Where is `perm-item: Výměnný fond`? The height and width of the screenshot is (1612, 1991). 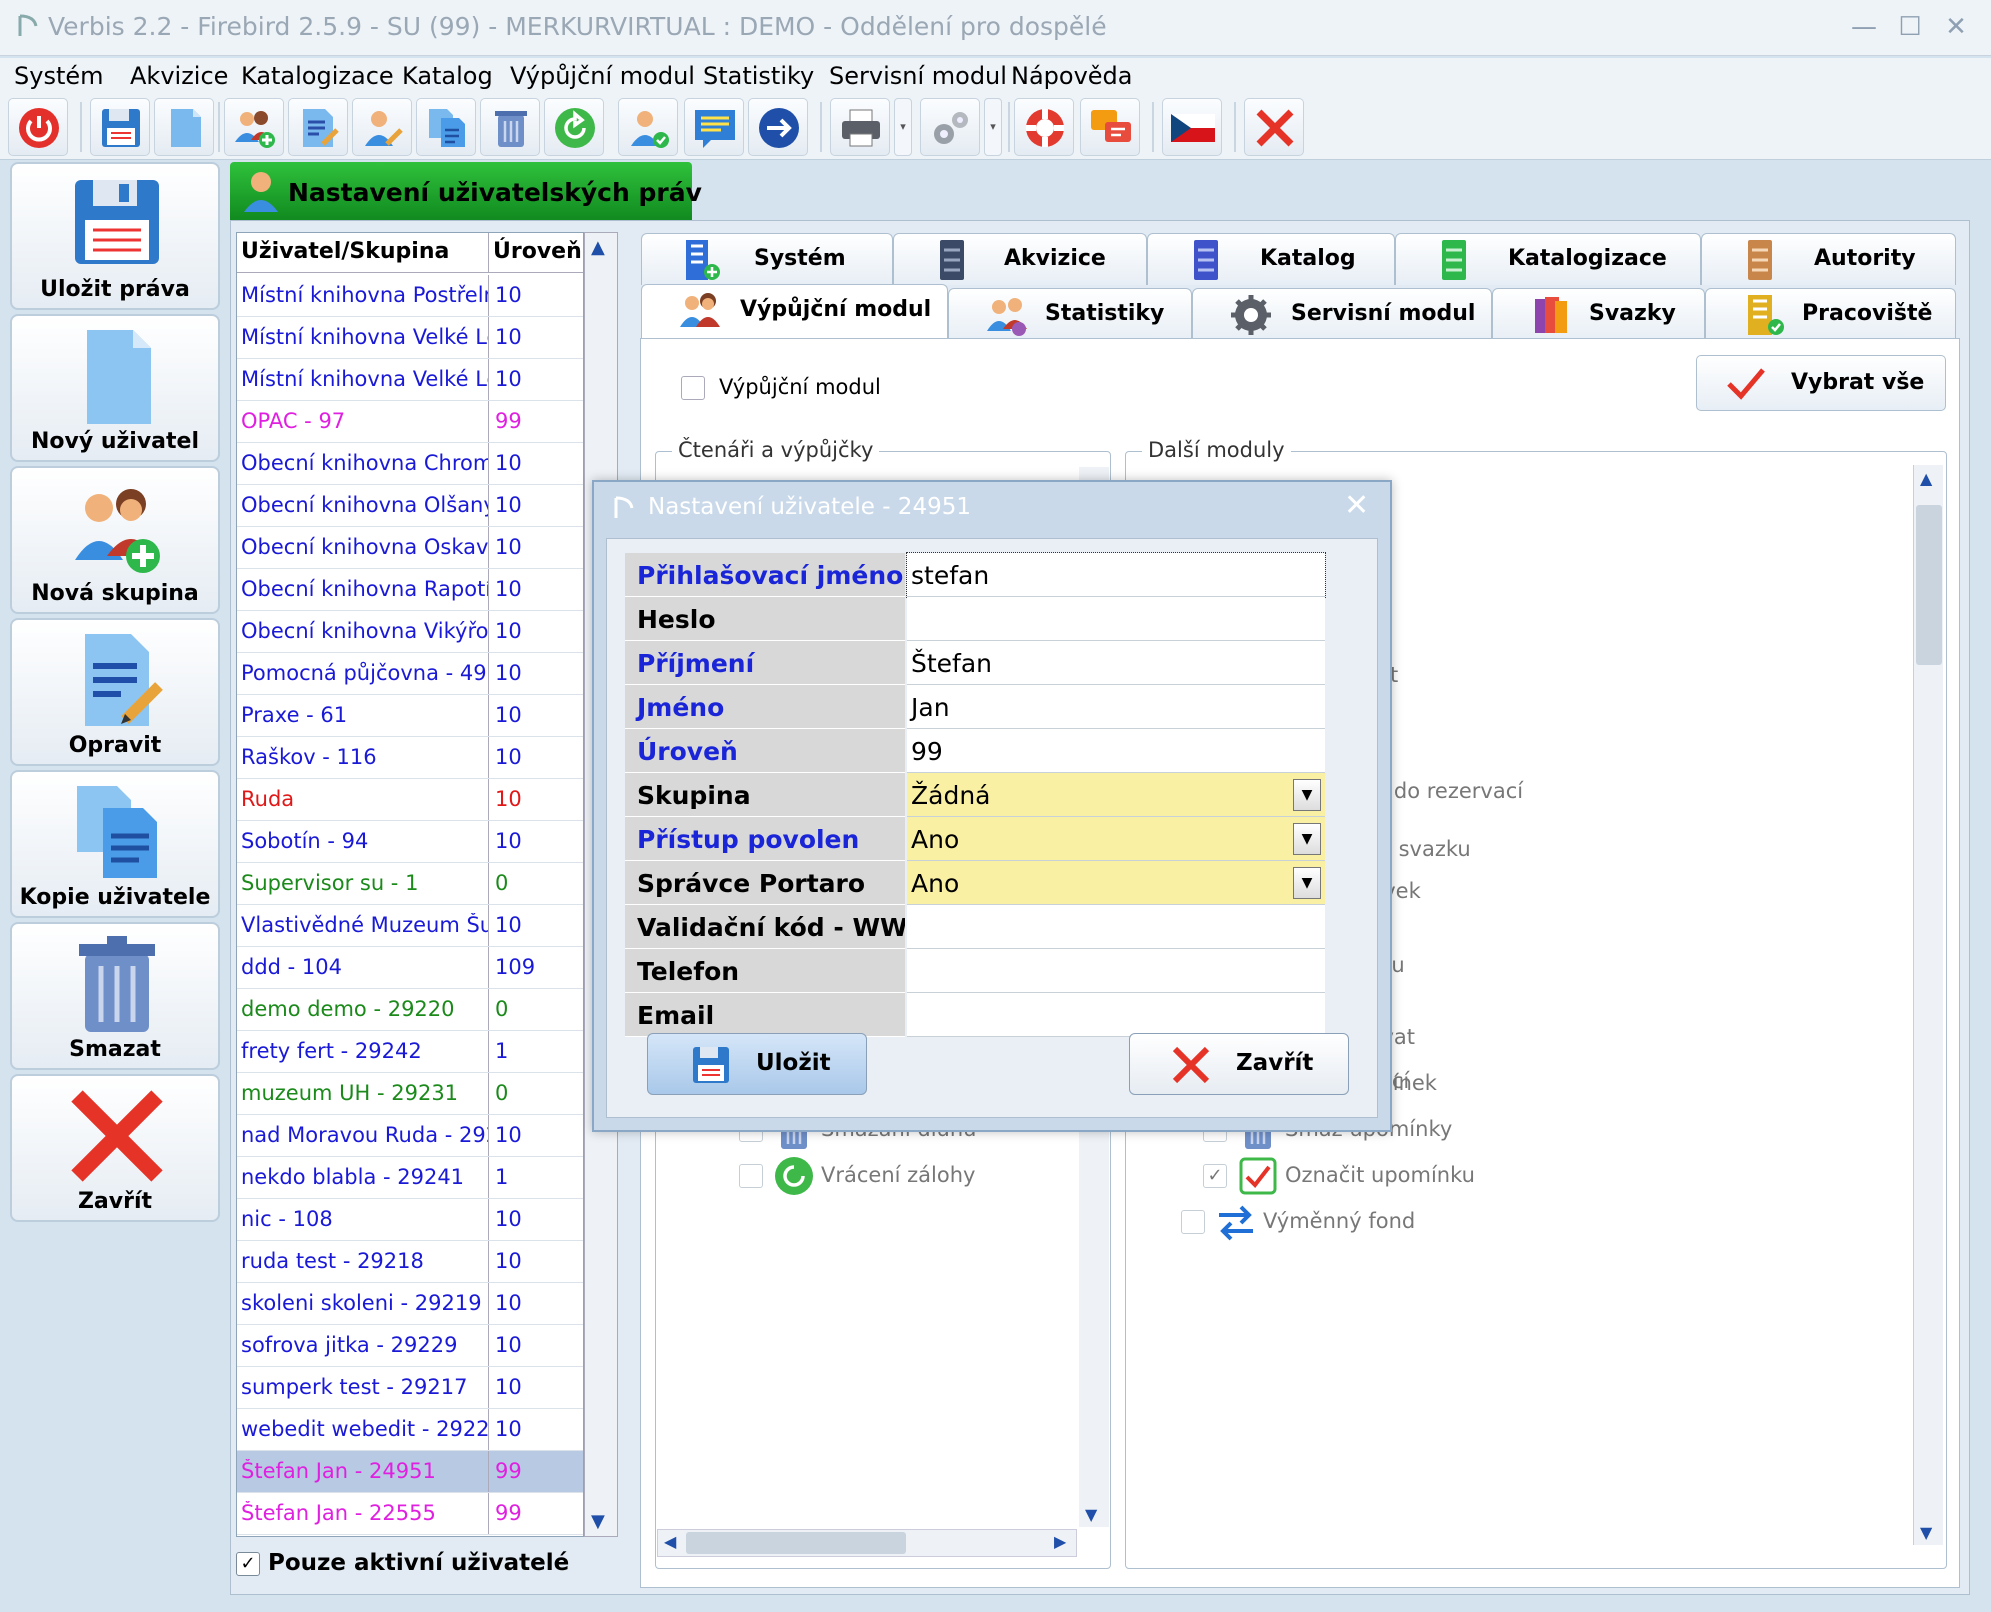
perm-item: Výměnný fond is located at coordinates (1298, 1222).